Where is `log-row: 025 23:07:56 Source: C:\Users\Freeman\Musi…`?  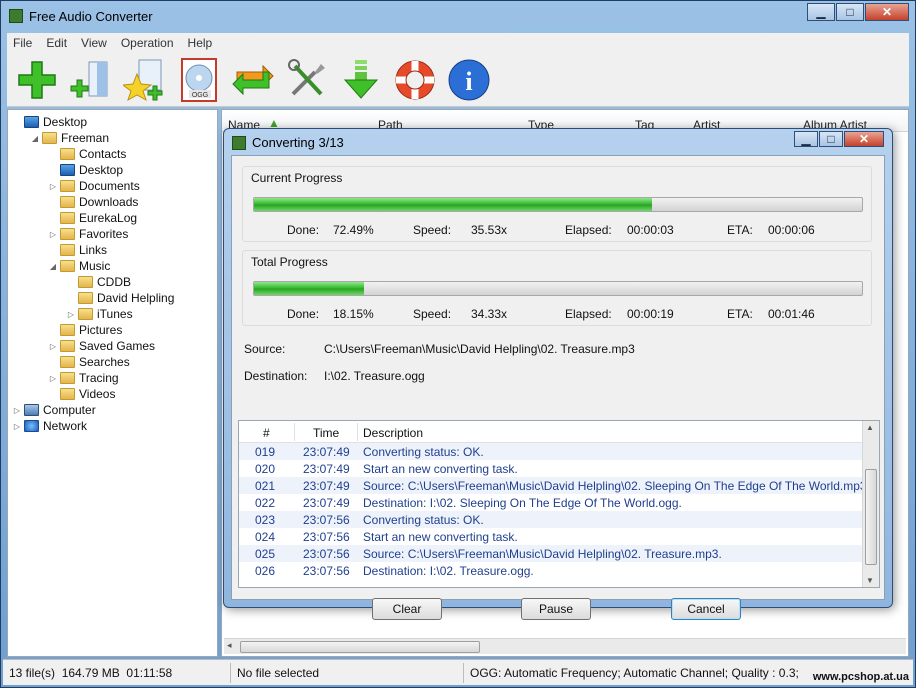
log-row: 025 23:07:56 Source: C:\Users\Freeman\Musi… is located at coordinates (559, 553).